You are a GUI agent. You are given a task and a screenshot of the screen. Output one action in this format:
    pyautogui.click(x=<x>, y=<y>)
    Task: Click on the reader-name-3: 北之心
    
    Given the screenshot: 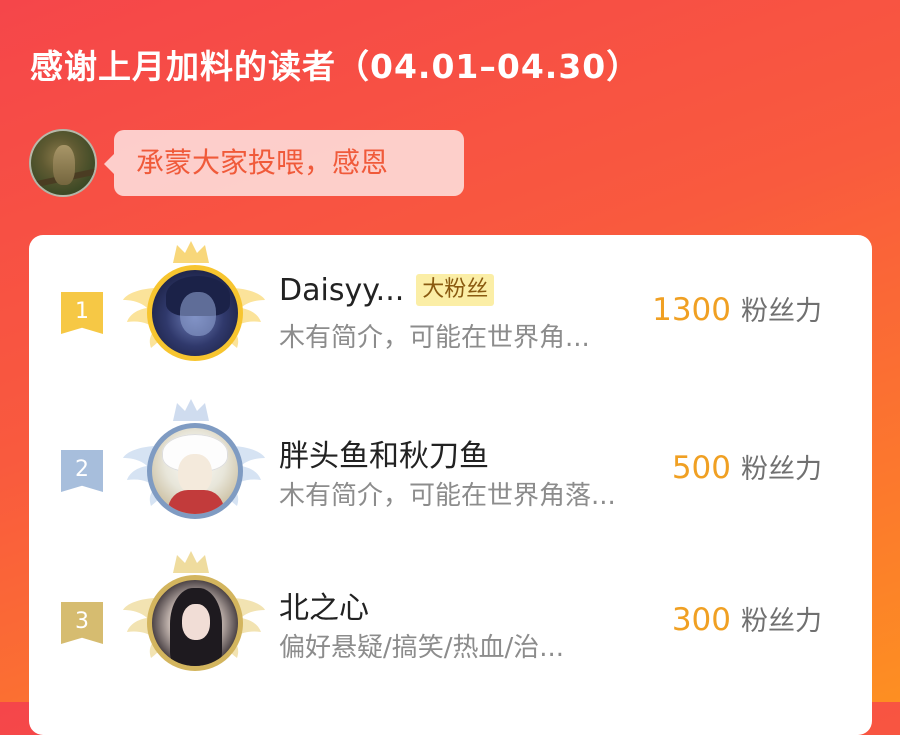 What is the action you would take?
    pyautogui.click(x=324, y=605)
    